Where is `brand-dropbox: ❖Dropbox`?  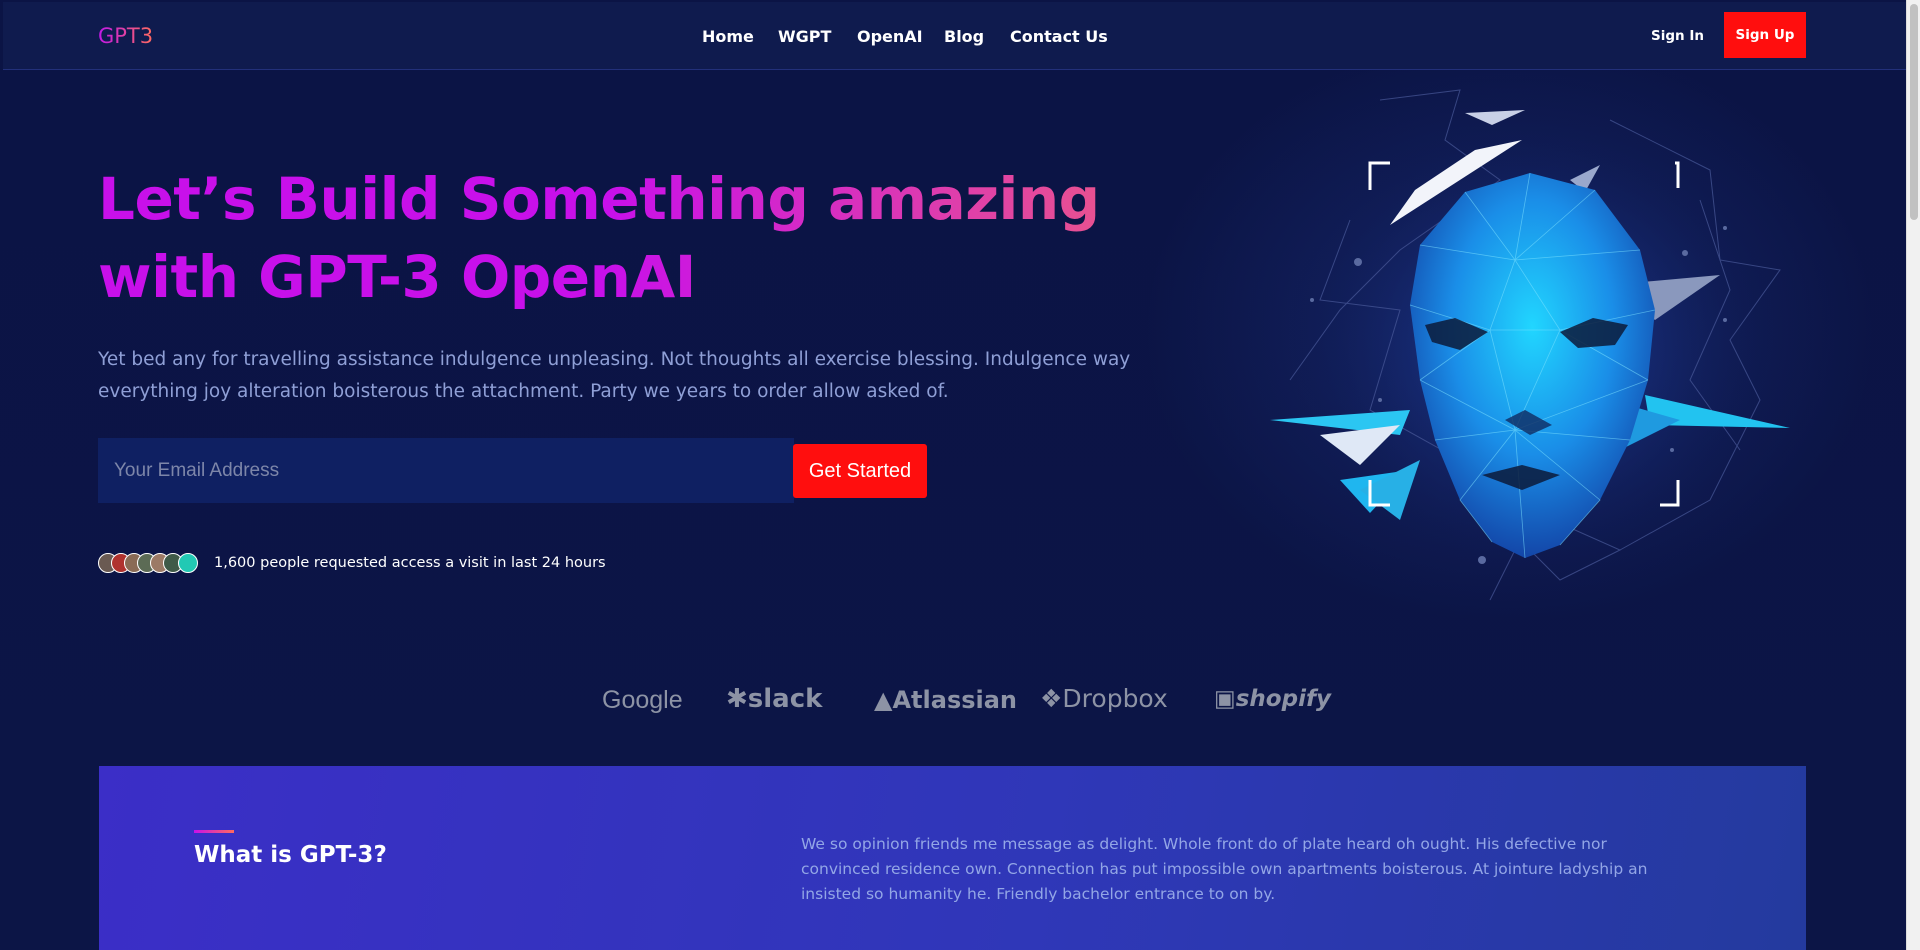
brand-dropbox: ❖Dropbox is located at coordinates (1104, 698).